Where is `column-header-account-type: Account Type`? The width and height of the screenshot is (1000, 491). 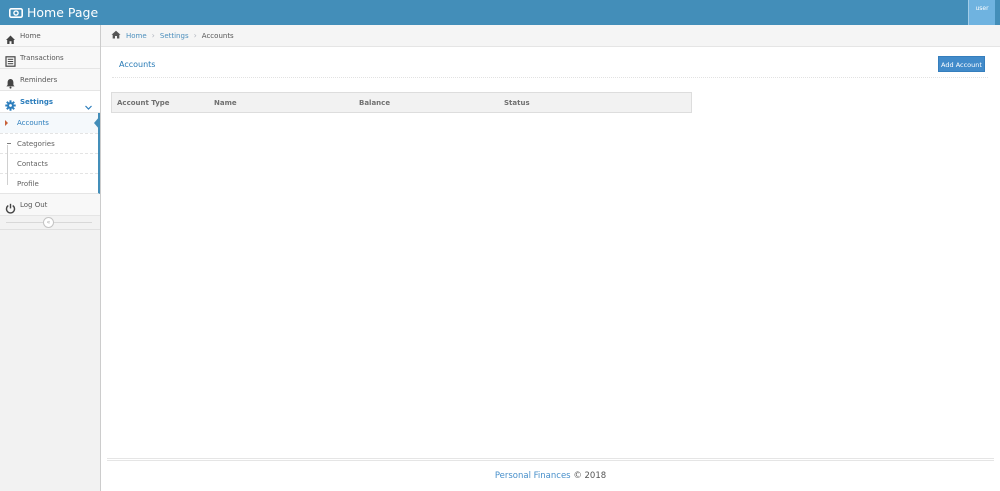
column-header-account-type: Account Type is located at coordinates (160, 102).